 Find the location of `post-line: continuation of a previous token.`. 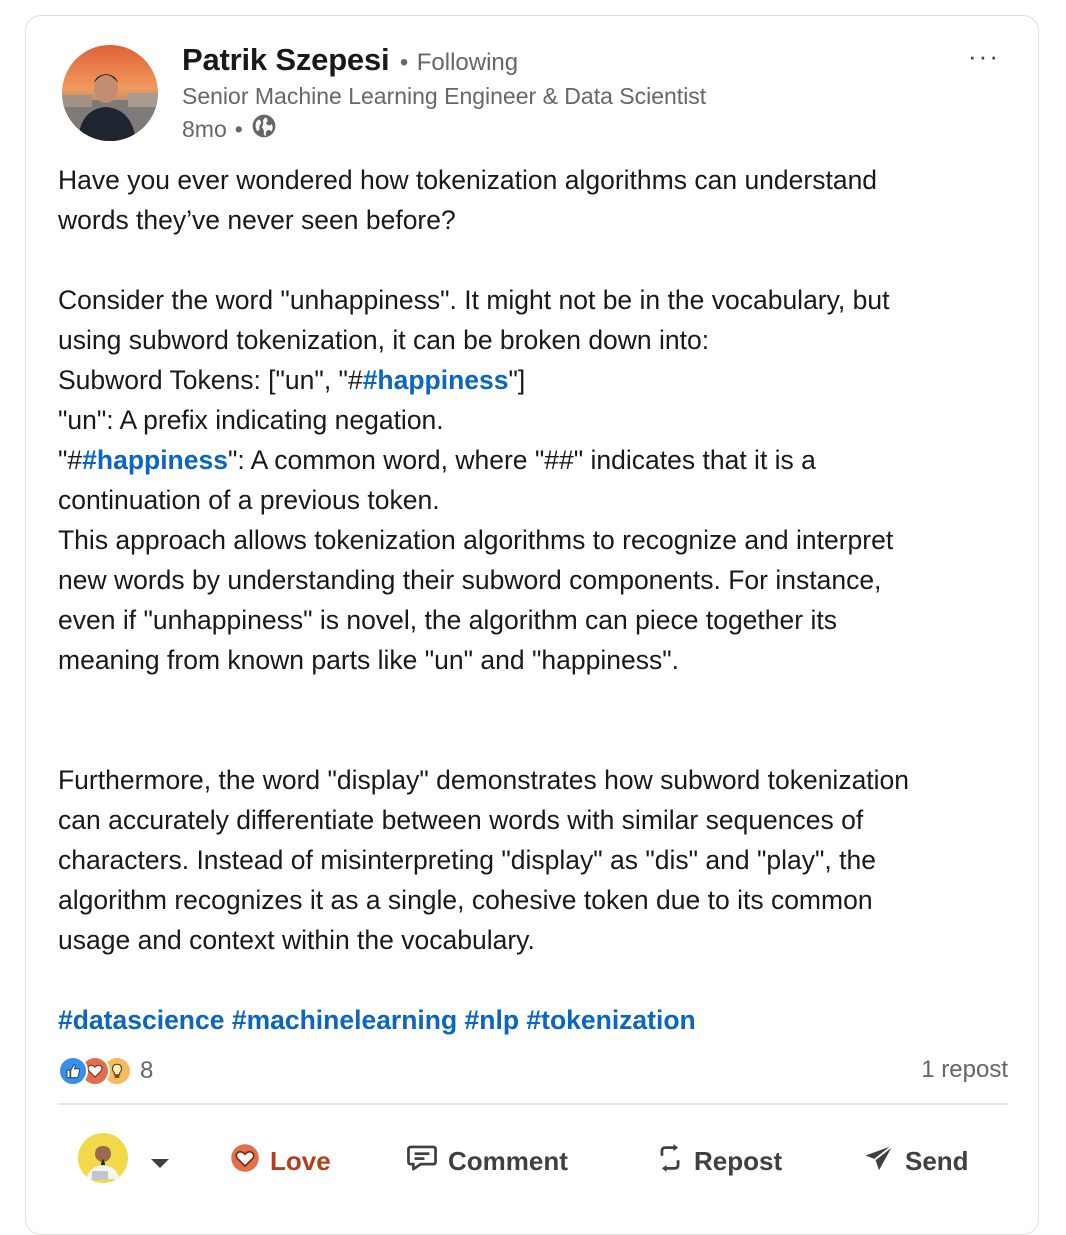

post-line: continuation of a previous token. is located at coordinates (249, 500).